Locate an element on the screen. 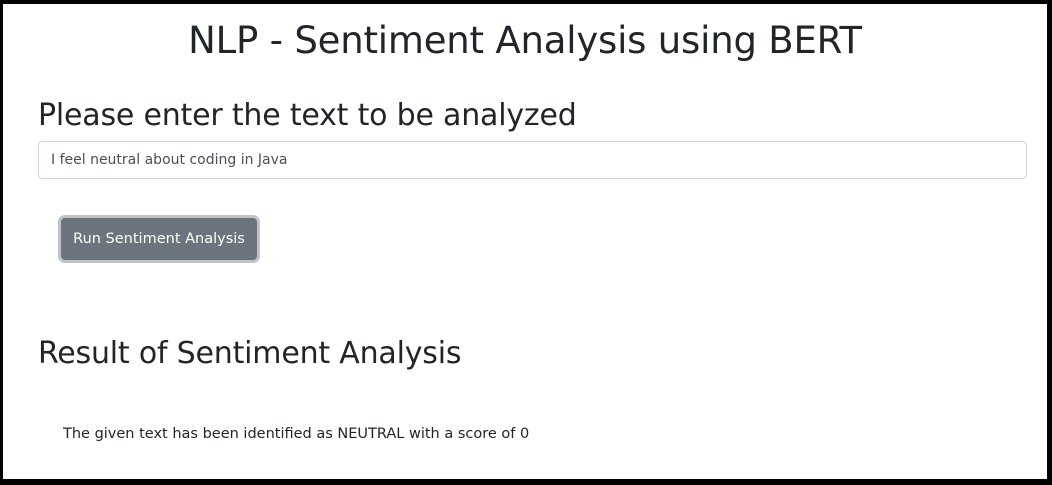 This screenshot has height=485, width=1052. input-section-heading: Please enter the text to be analyzed is located at coordinates (307, 115).